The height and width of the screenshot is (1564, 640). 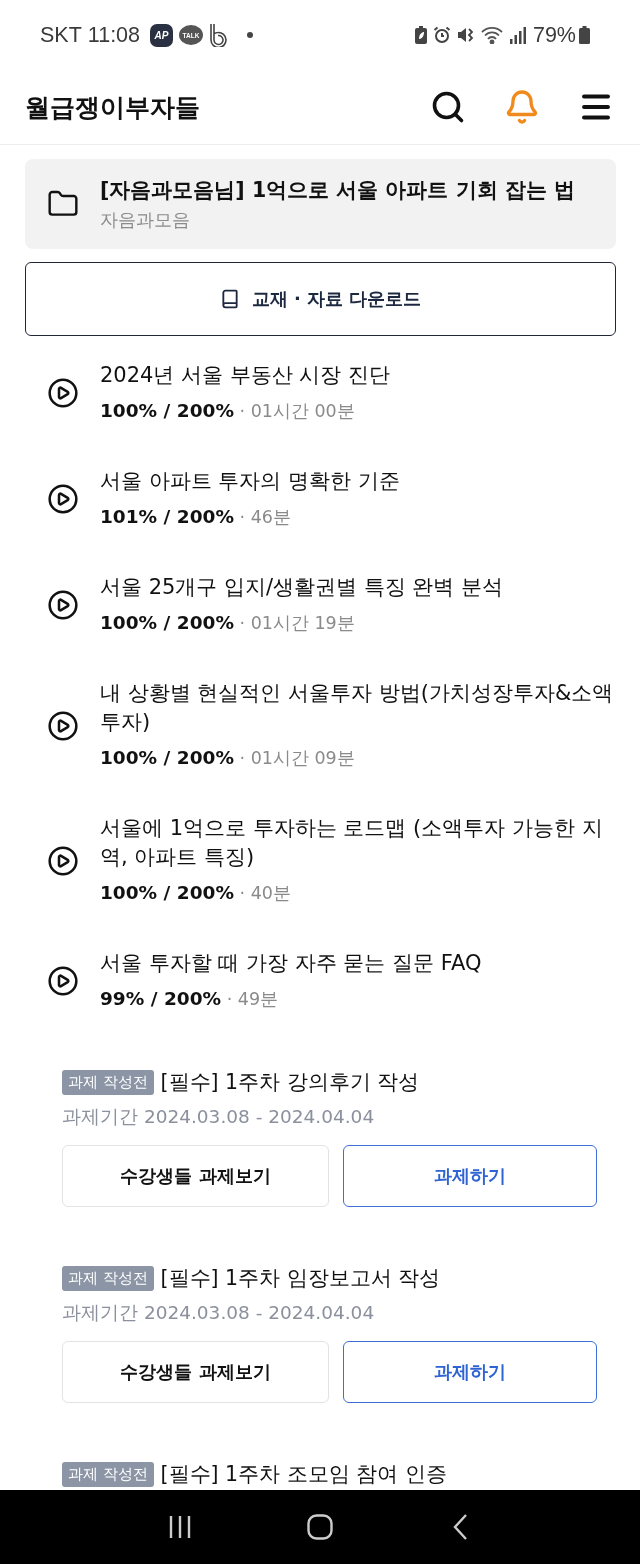 I want to click on app-notification-badge: AP, so click(x=162, y=35).